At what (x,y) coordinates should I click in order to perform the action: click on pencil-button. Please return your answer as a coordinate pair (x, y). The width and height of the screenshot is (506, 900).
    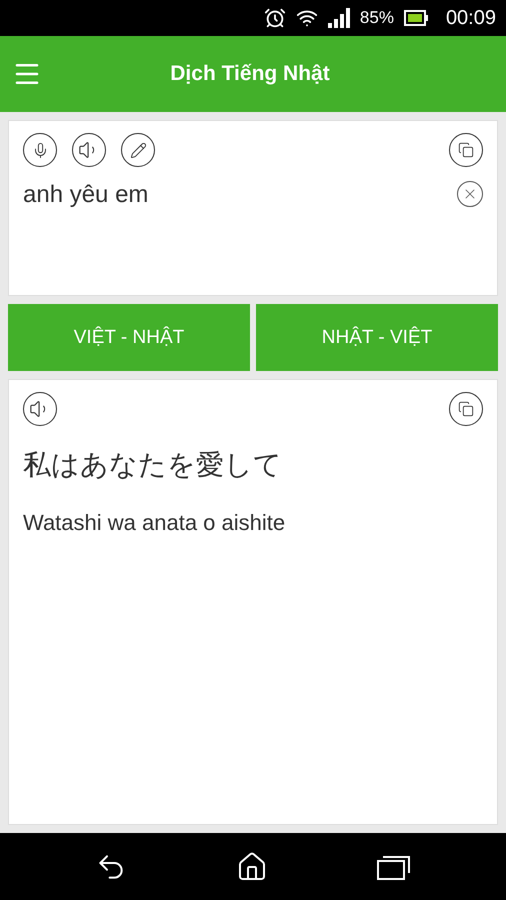
    Looking at the image, I should click on (138, 150).